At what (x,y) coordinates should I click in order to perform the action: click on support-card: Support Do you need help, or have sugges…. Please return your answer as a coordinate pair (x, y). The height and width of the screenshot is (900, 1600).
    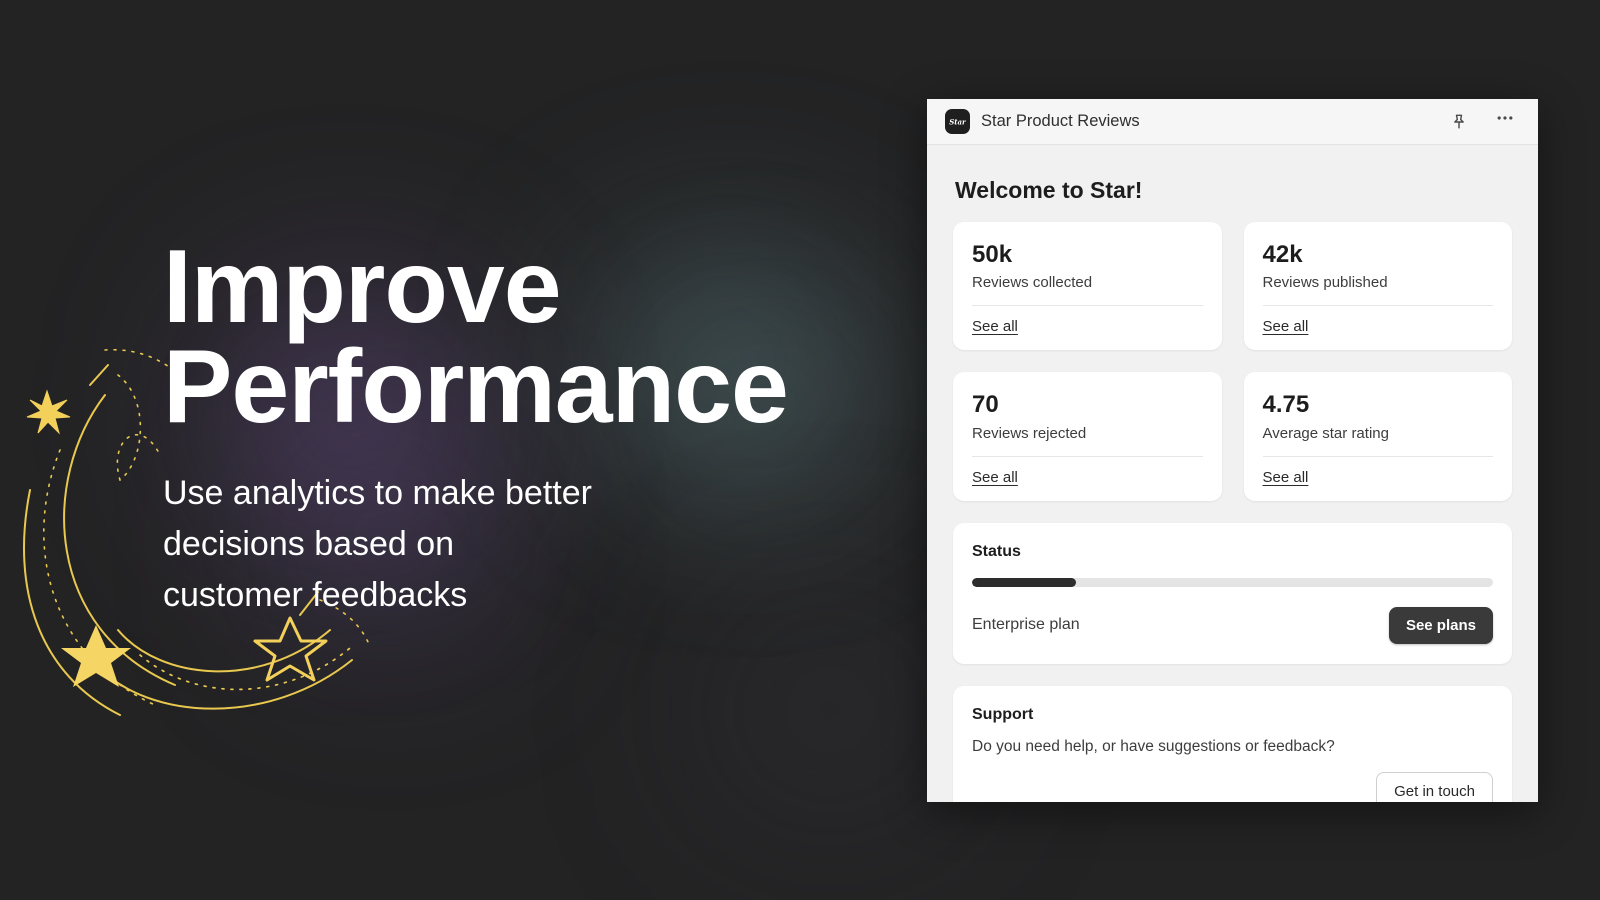
    Looking at the image, I should click on (1232, 743).